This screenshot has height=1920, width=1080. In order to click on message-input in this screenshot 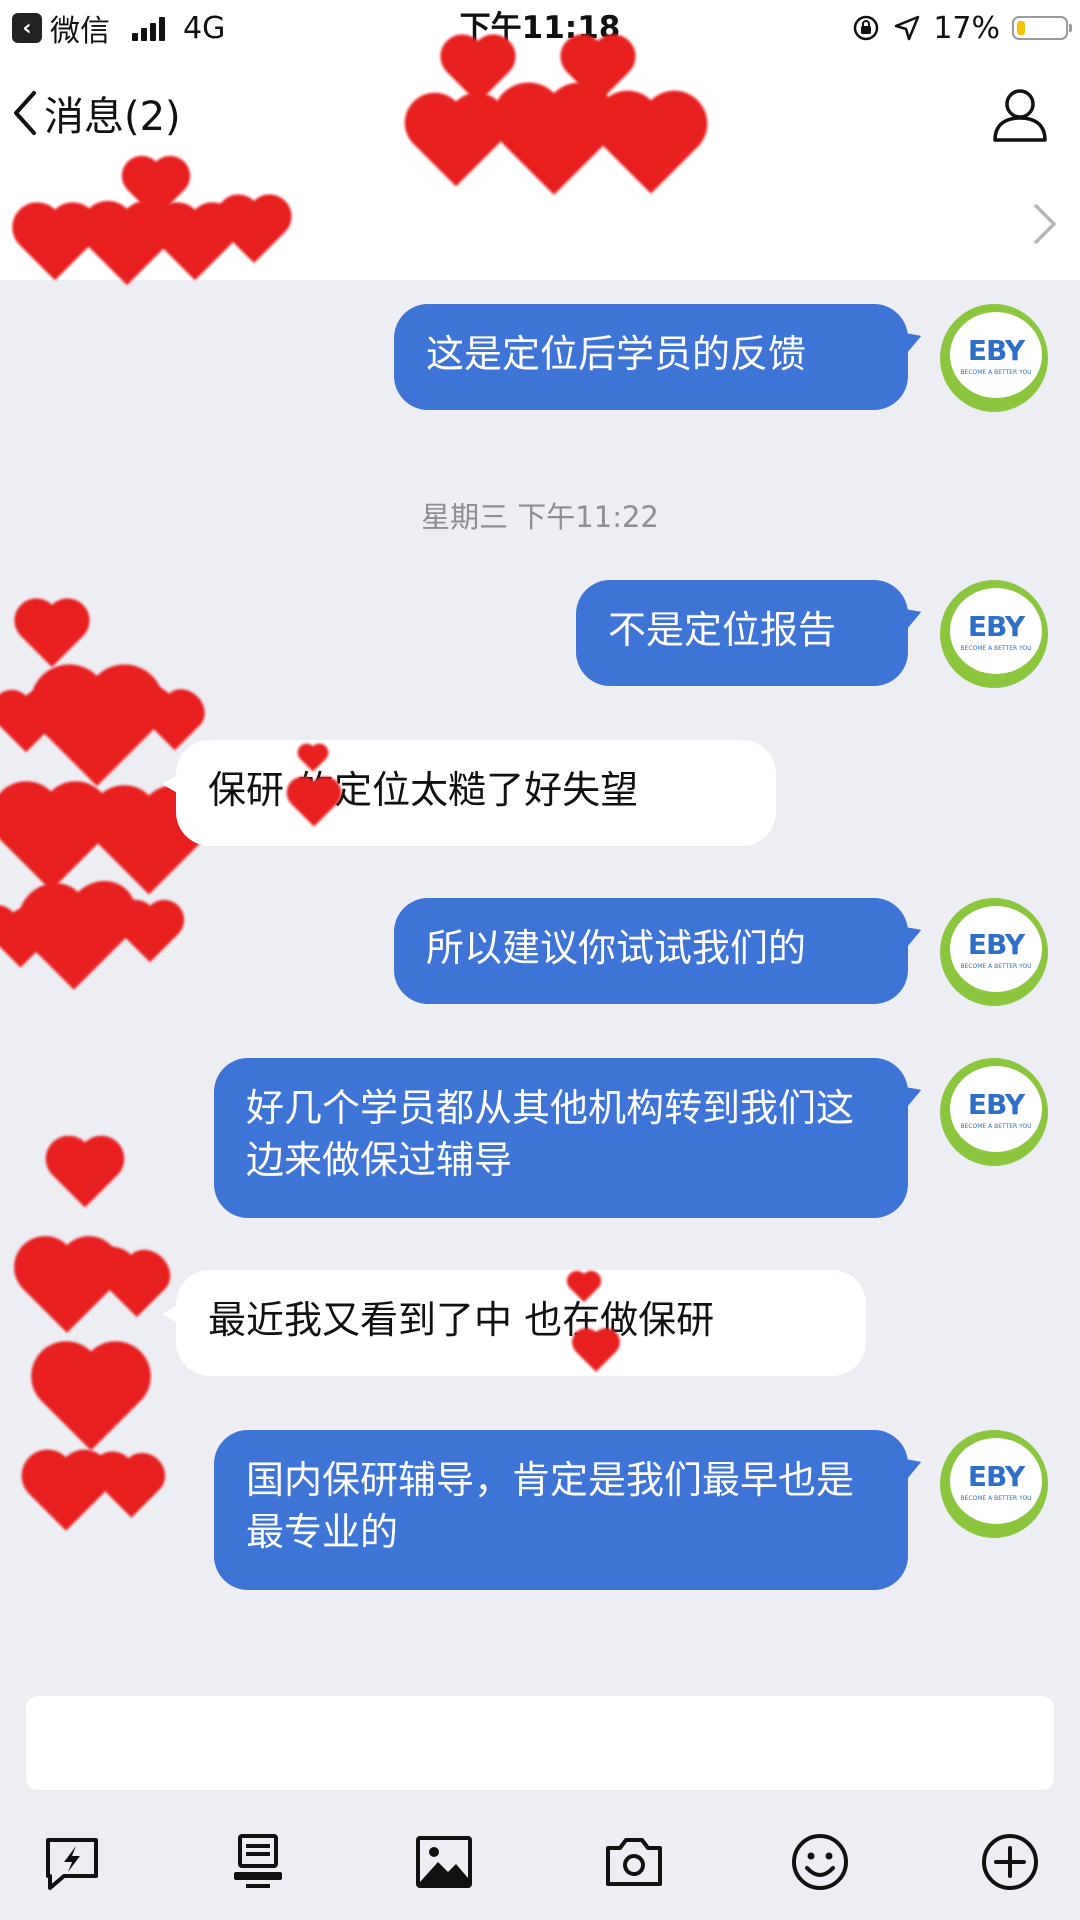, I will do `click(540, 1743)`.